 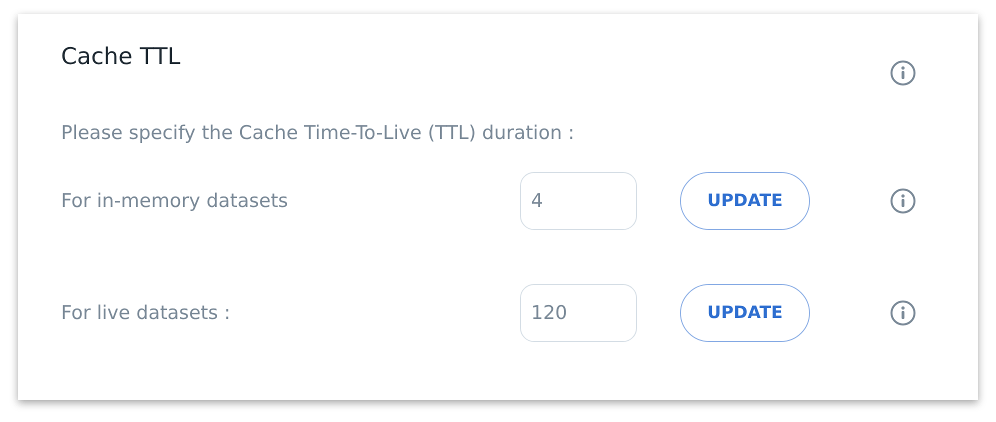 I want to click on setting-label: For live datasets :, so click(x=146, y=313).